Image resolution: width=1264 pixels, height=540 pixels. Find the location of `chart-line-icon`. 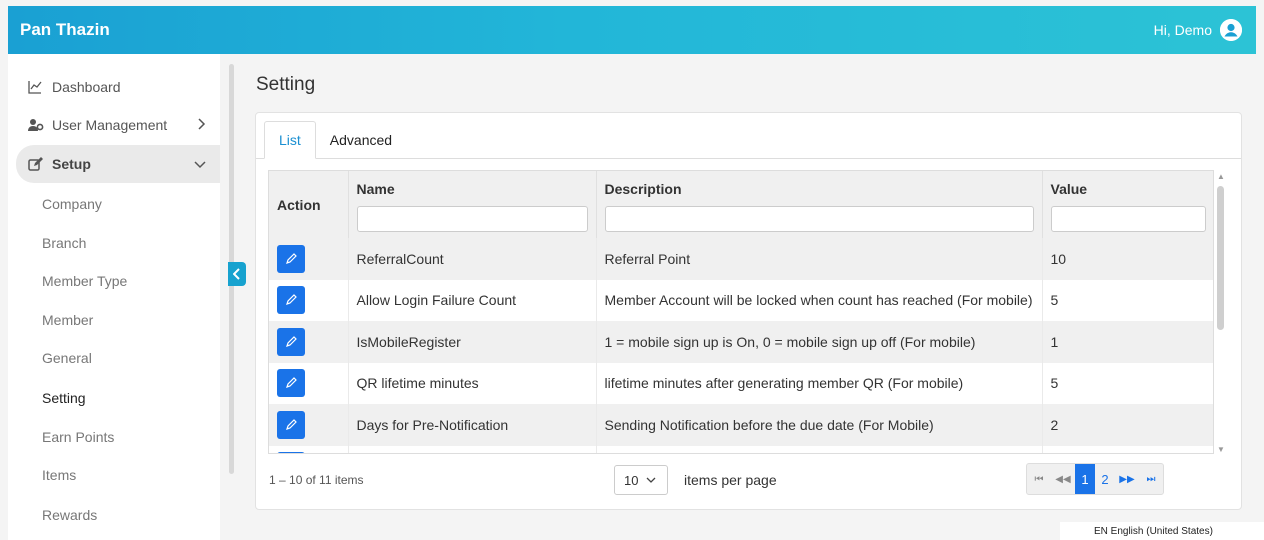

chart-line-icon is located at coordinates (37, 87).